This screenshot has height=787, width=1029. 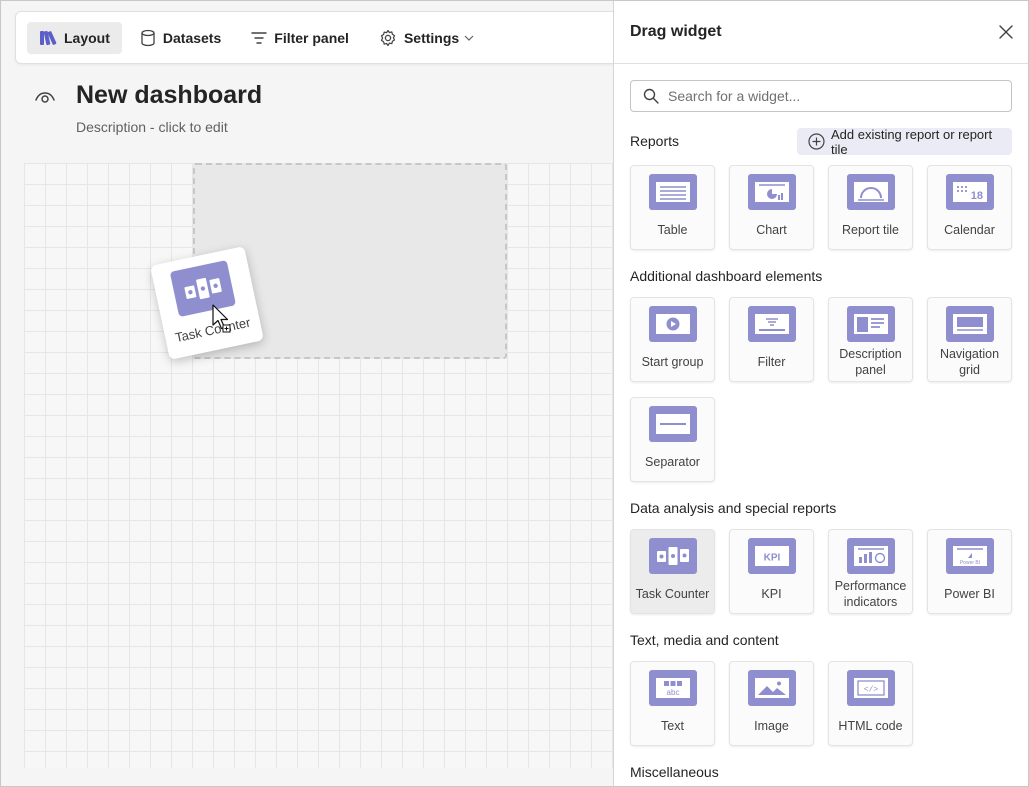 What do you see at coordinates (676, 31) in the screenshot?
I see `panel-title: Drag widget` at bounding box center [676, 31].